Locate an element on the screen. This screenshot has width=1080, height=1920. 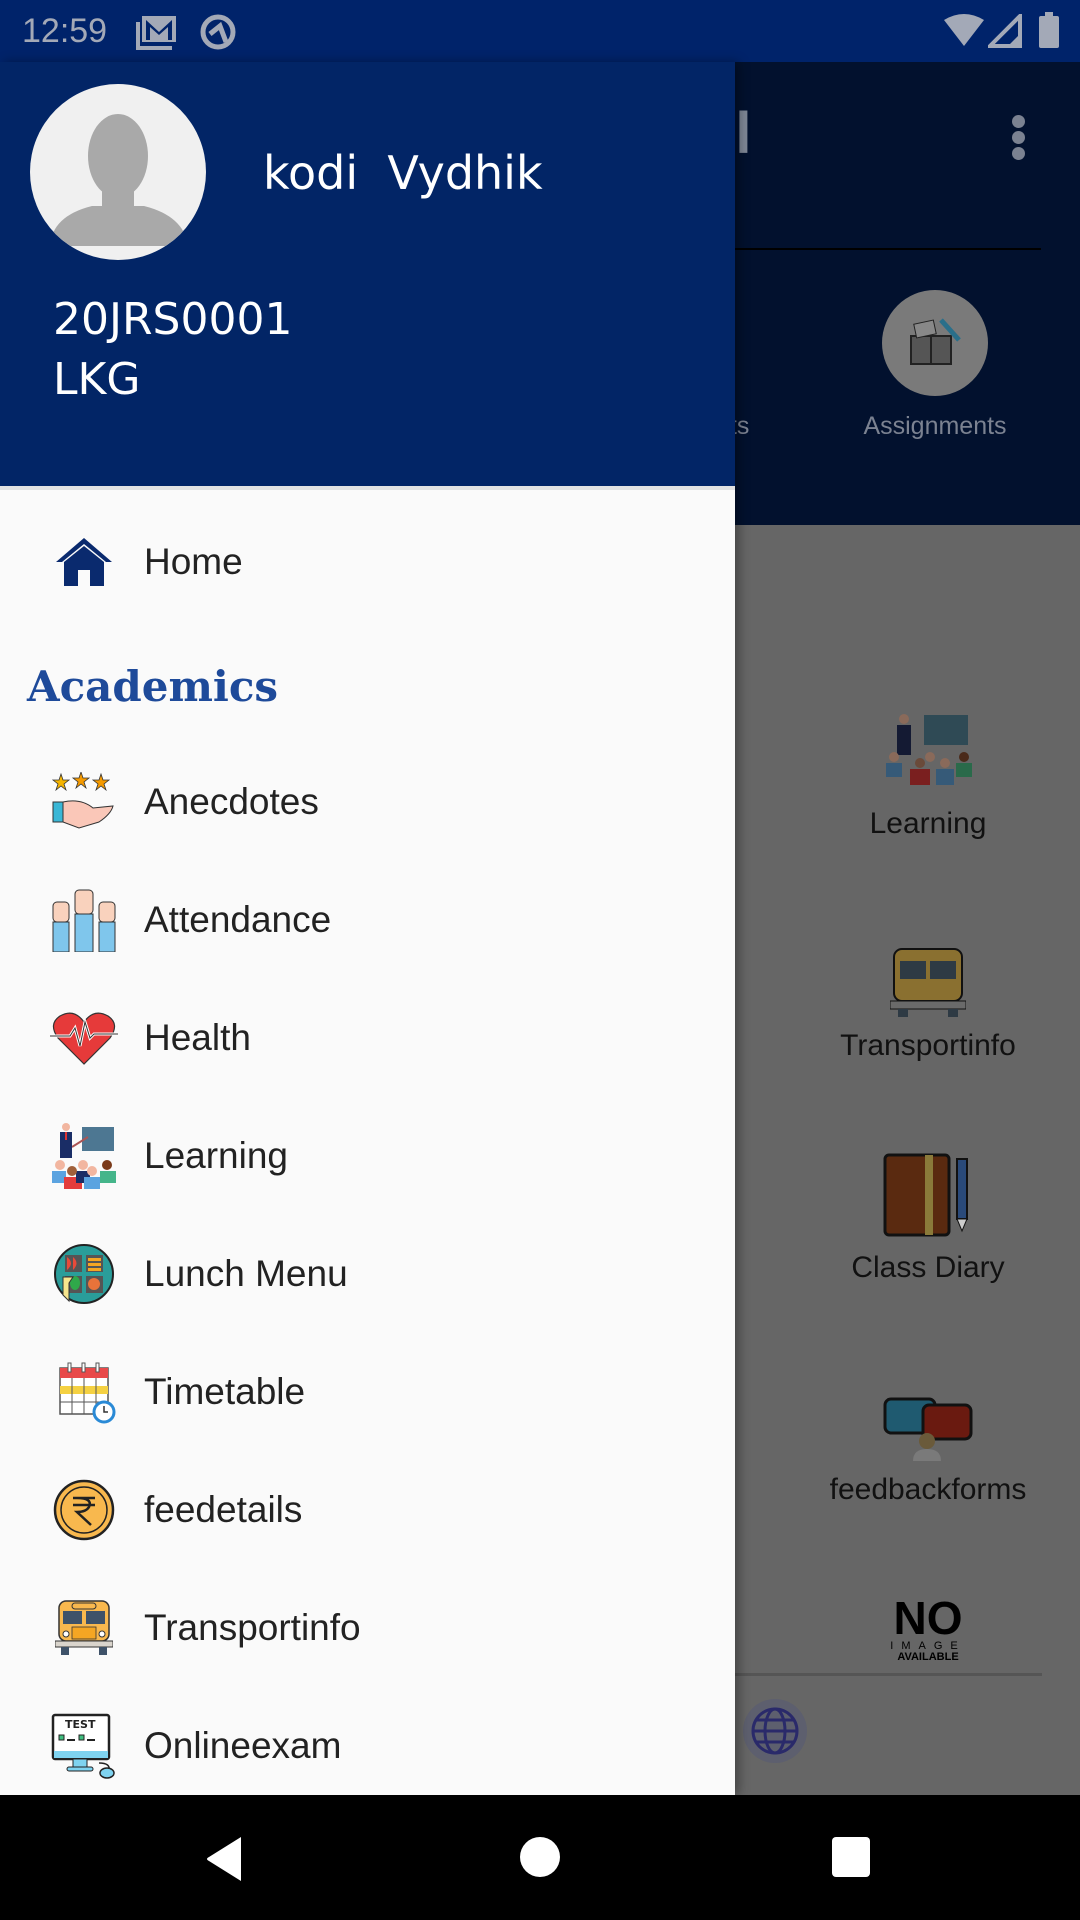
grid-tile-learning: Learning is located at coordinates (928, 768).